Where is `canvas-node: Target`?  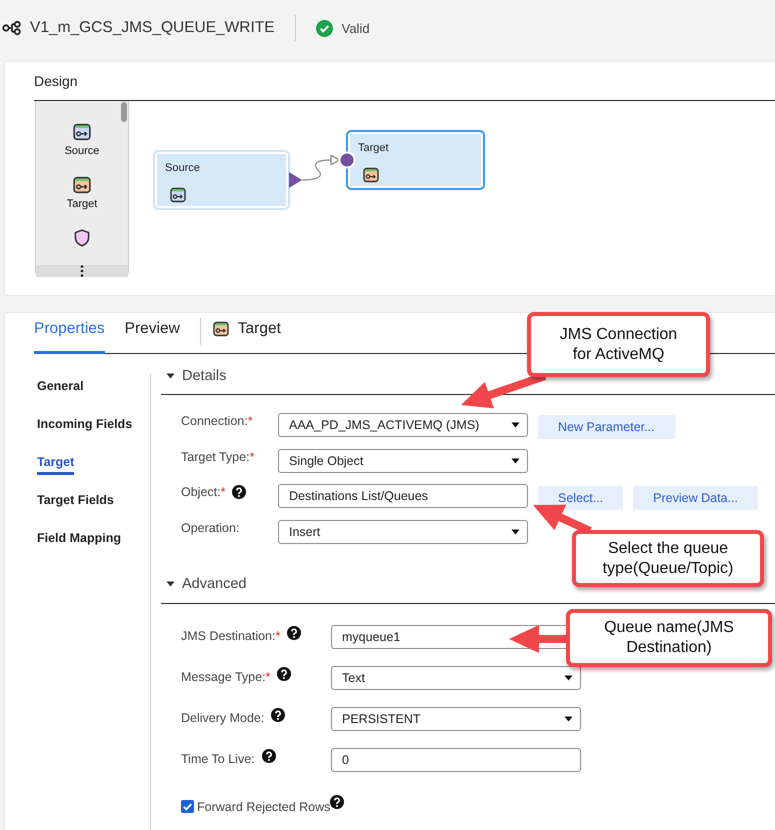
canvas-node: Target is located at coordinates (415, 160).